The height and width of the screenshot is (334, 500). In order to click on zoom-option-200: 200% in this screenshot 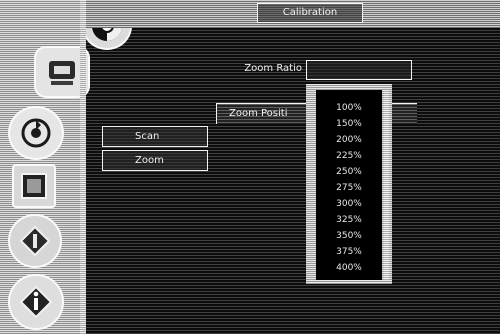, I will do `click(349, 140)`.